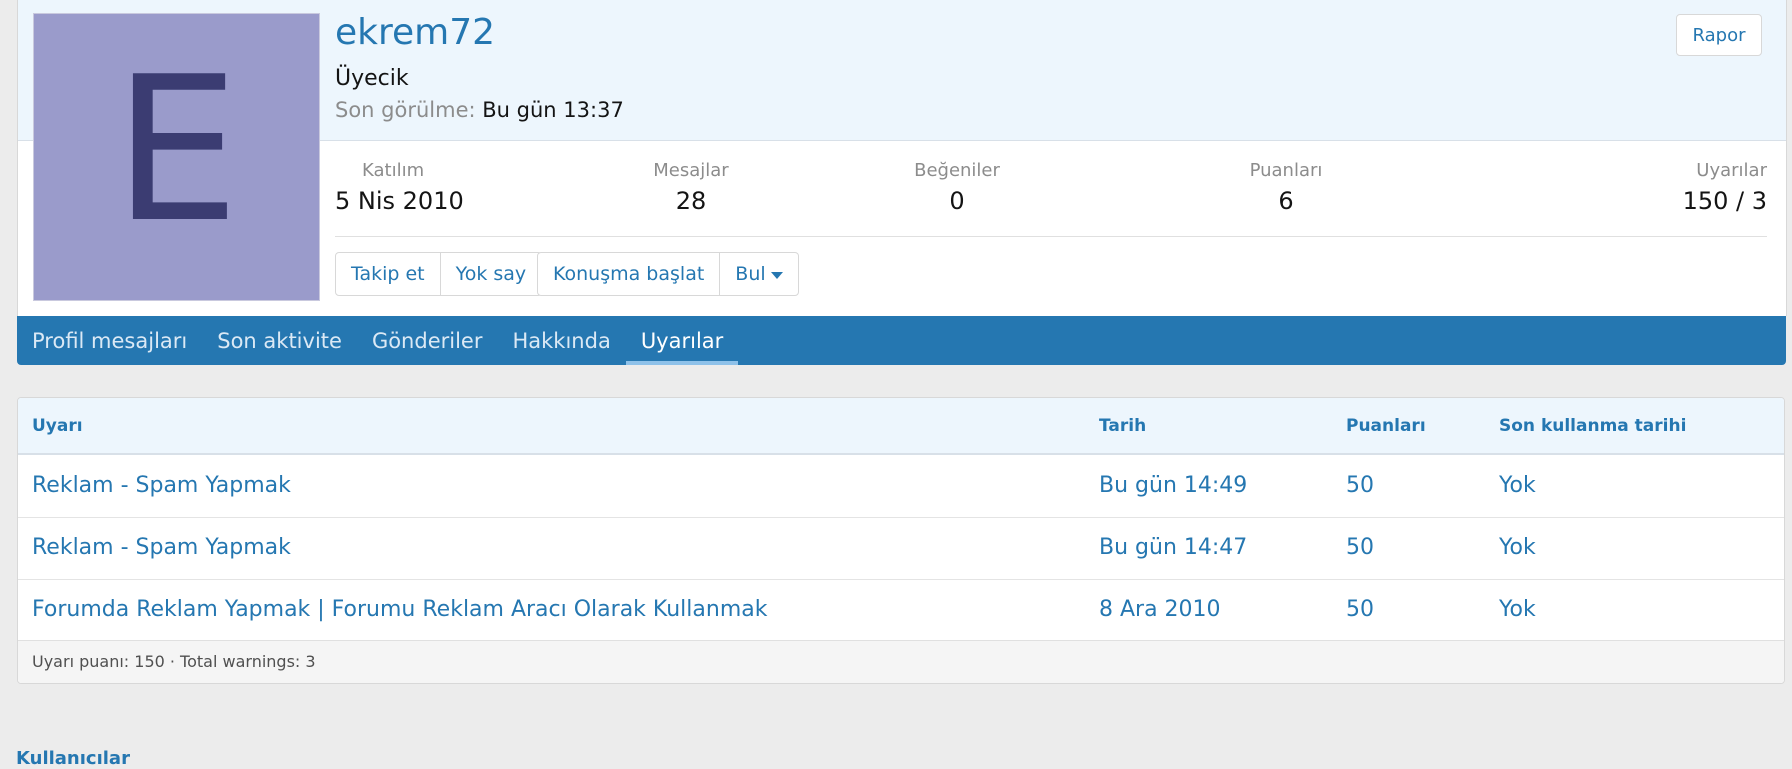  What do you see at coordinates (405, 110) in the screenshot?
I see `last-seen-label: Son görülme:` at bounding box center [405, 110].